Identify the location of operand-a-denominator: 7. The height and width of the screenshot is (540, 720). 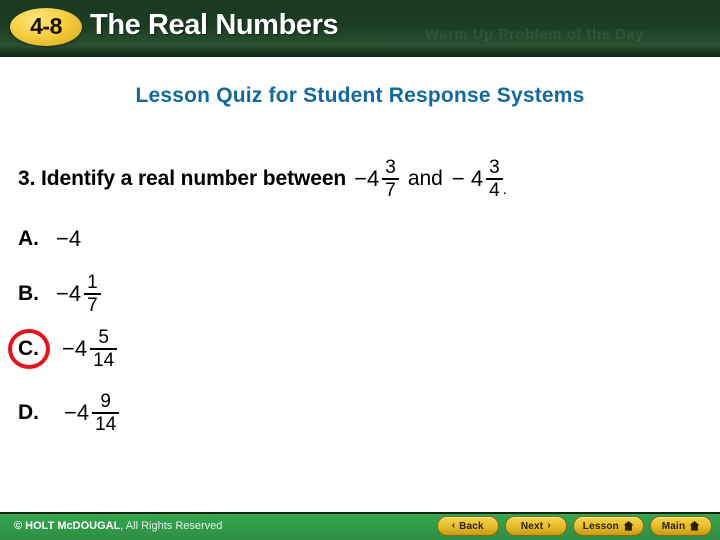
(390, 190).